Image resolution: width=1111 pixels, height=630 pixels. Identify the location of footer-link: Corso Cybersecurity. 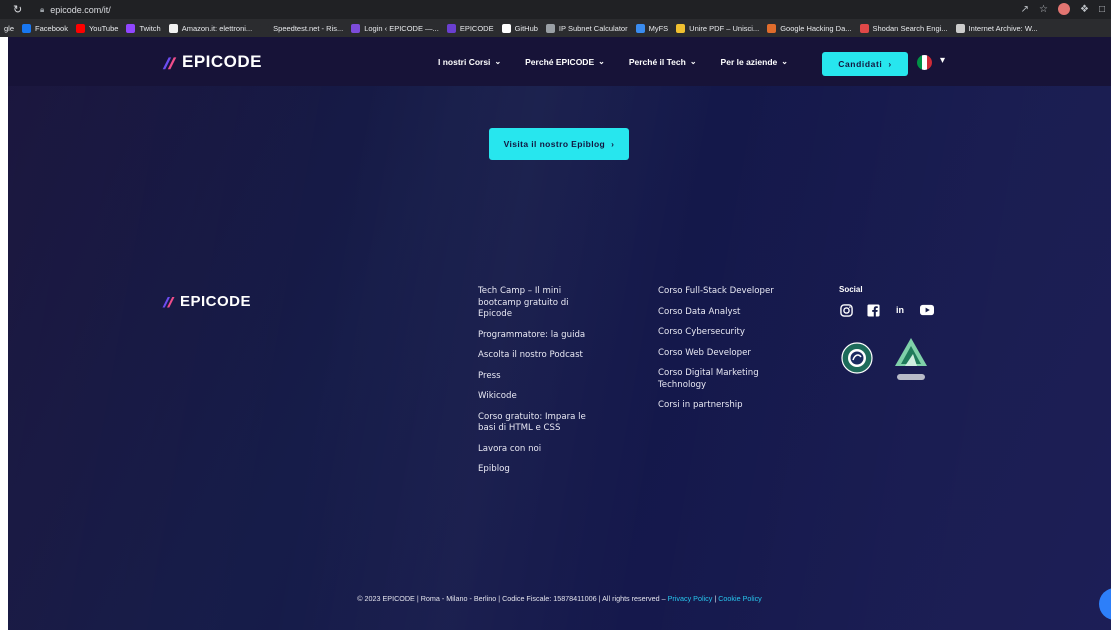
(720, 333).